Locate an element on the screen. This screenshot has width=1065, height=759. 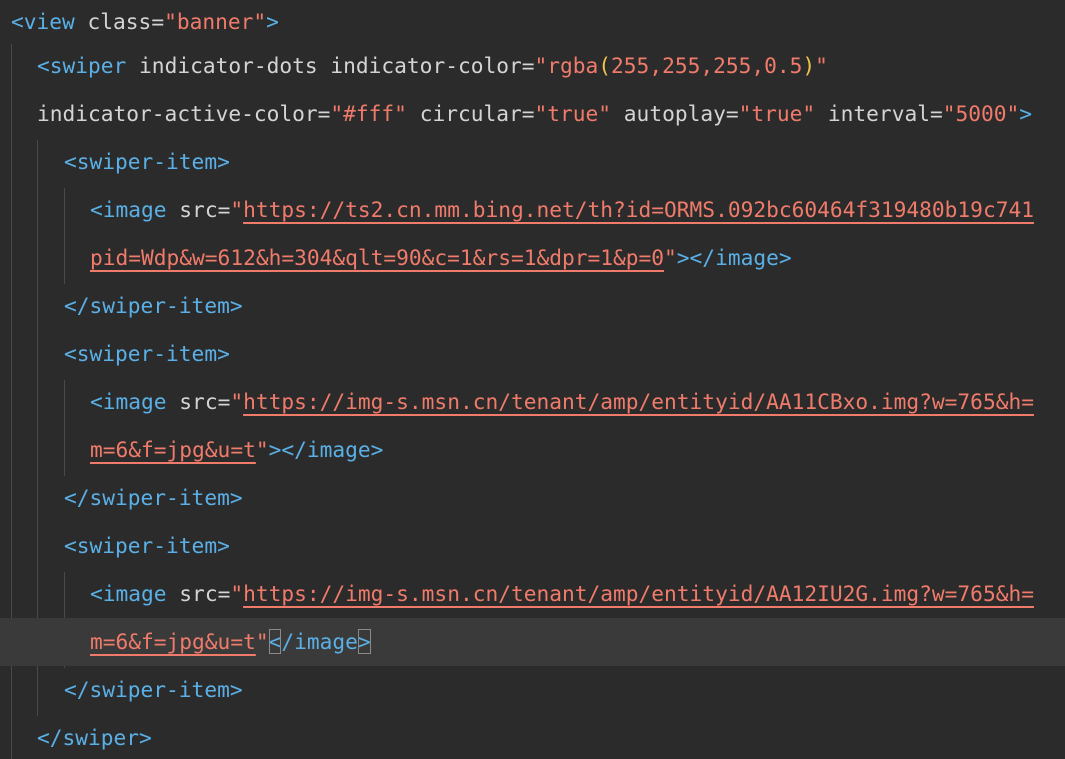
code-text: m=6&f=jpg&u=t"></image> is located at coordinates (236, 450).